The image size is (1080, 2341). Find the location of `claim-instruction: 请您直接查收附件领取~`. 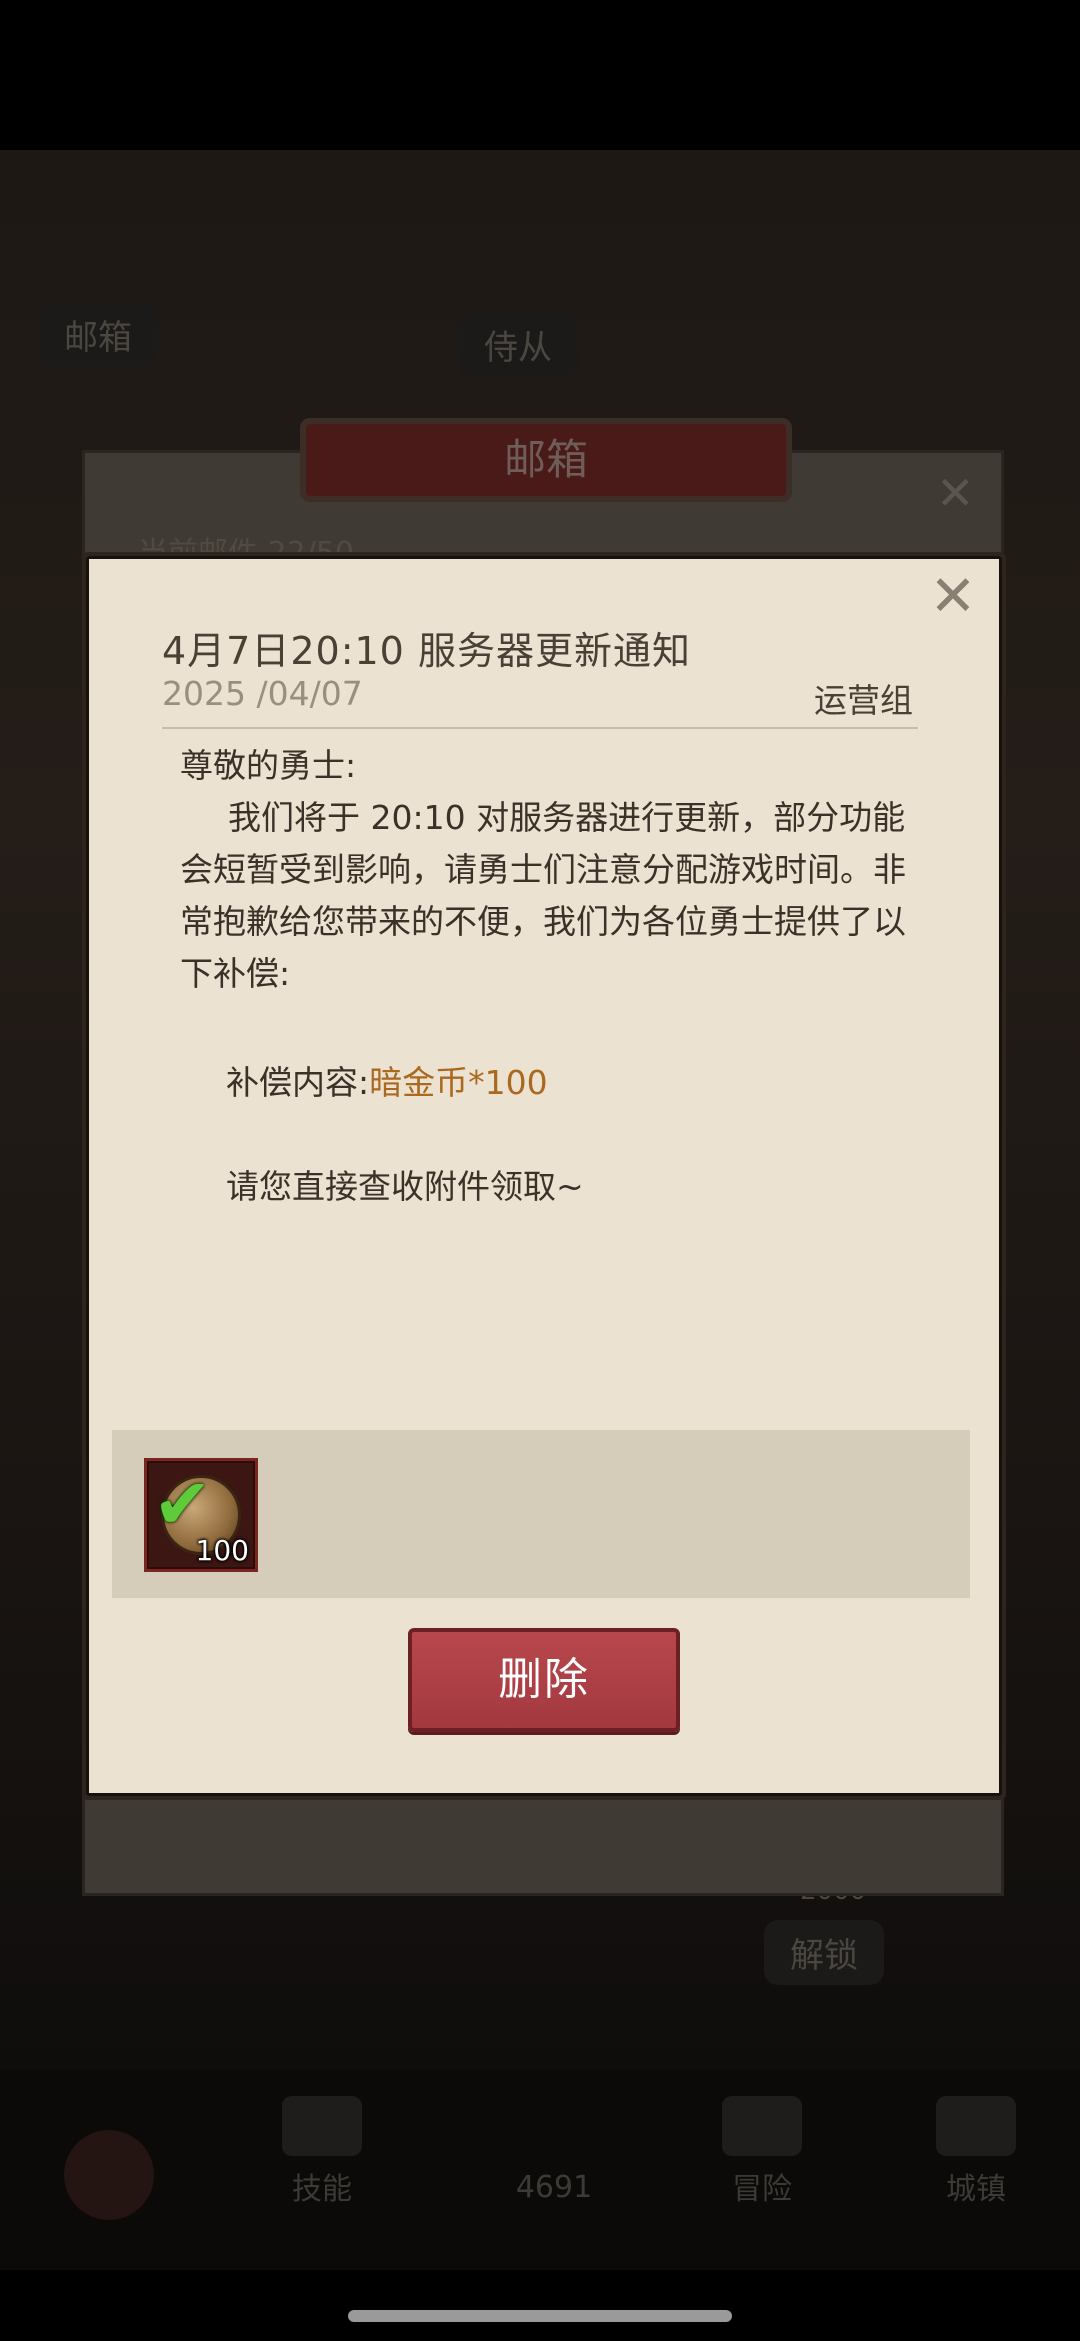

claim-instruction: 请您直接查收附件领取~ is located at coordinates (405, 1186).